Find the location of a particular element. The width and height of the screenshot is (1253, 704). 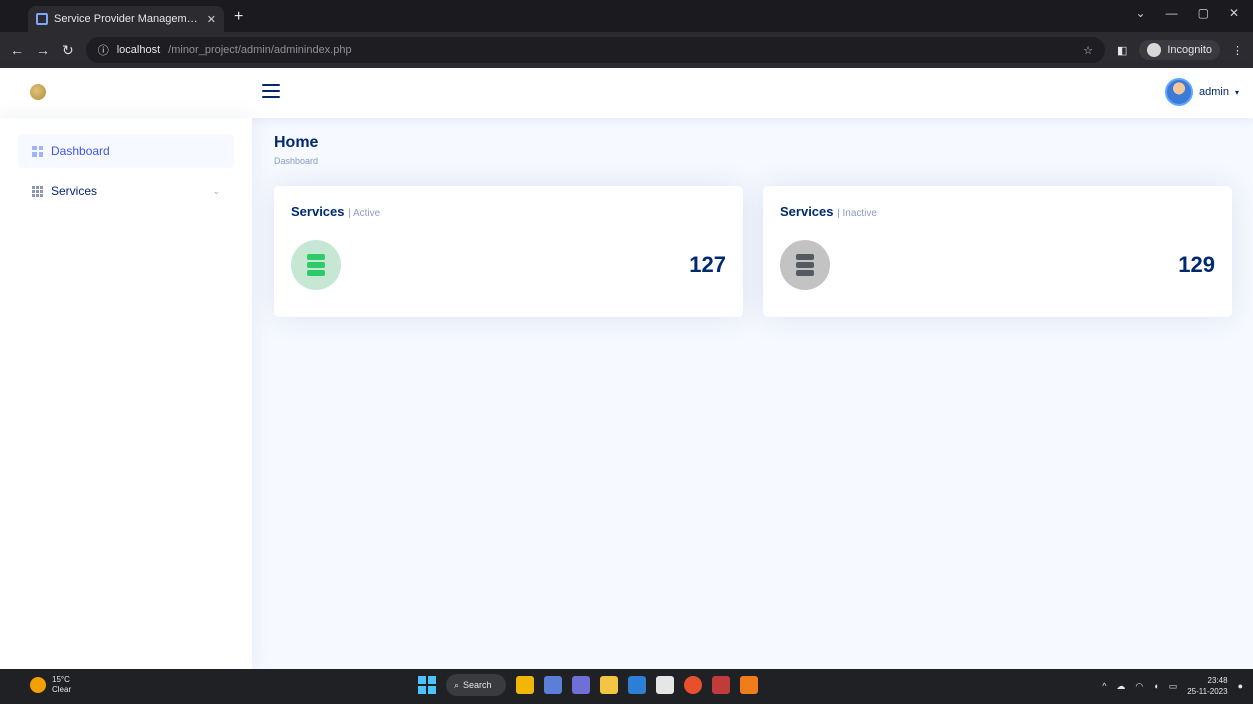

new-tab-icon: + is located at coordinates (238, 17).